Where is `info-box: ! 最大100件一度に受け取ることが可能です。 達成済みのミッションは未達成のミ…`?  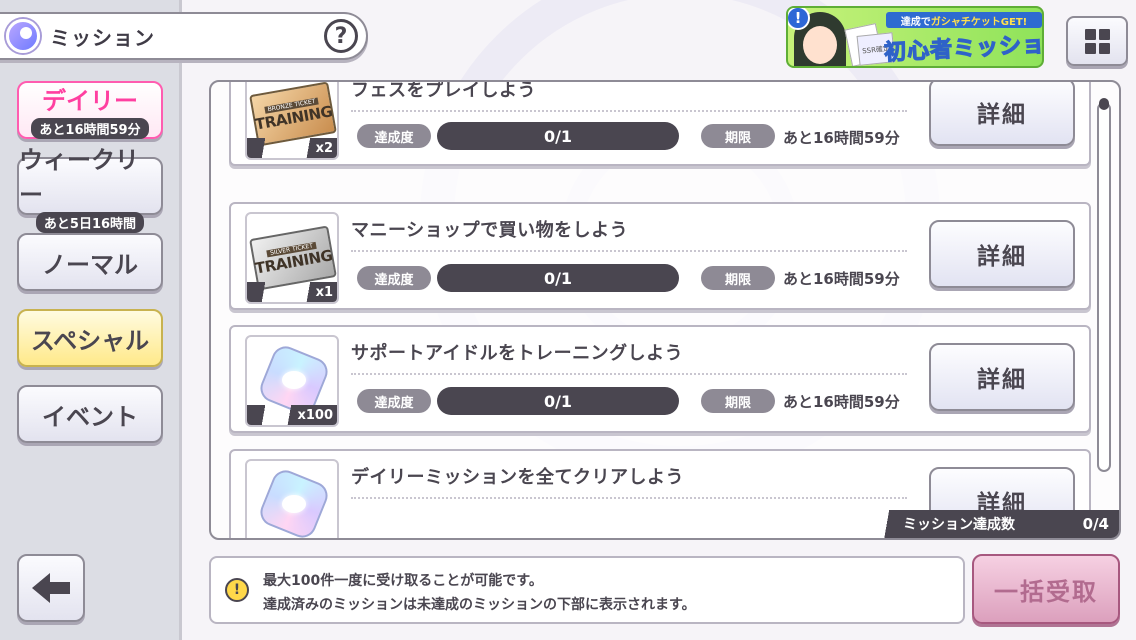
info-box: ! 最大100件一度に受け取ることが可能です。 達成済みのミッションは未達成のミ… is located at coordinates (587, 590).